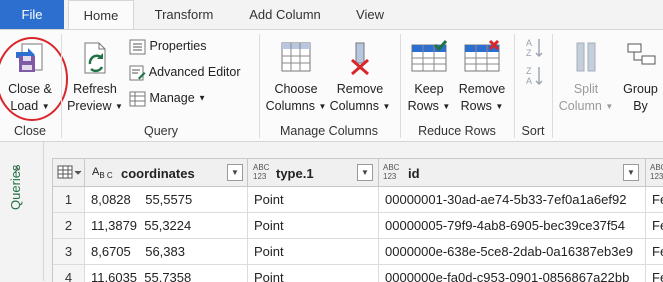 This screenshot has height=282, width=663. Describe the element at coordinates (95, 106) in the screenshot. I see `refresh-label-2: Preview ▼` at that location.